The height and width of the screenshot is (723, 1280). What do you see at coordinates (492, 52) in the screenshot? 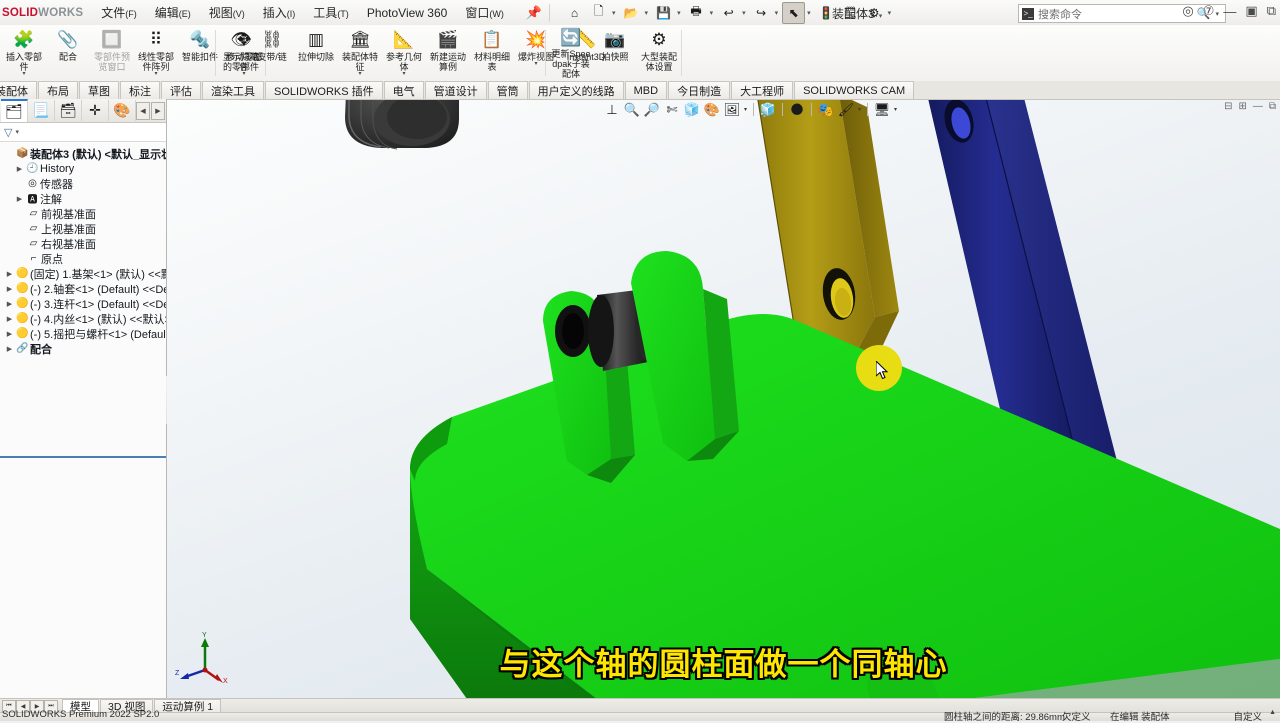
I see `ribbon-bill-of-materials: 📋 材料明细表` at bounding box center [492, 52].